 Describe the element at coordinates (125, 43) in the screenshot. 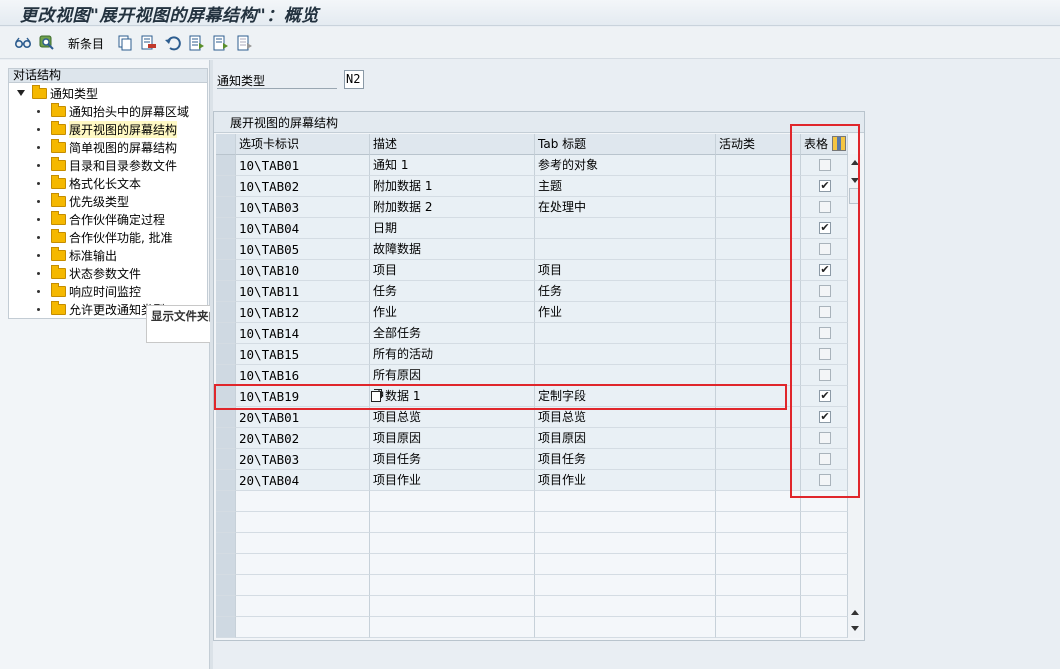

I see `copy-icon` at that location.